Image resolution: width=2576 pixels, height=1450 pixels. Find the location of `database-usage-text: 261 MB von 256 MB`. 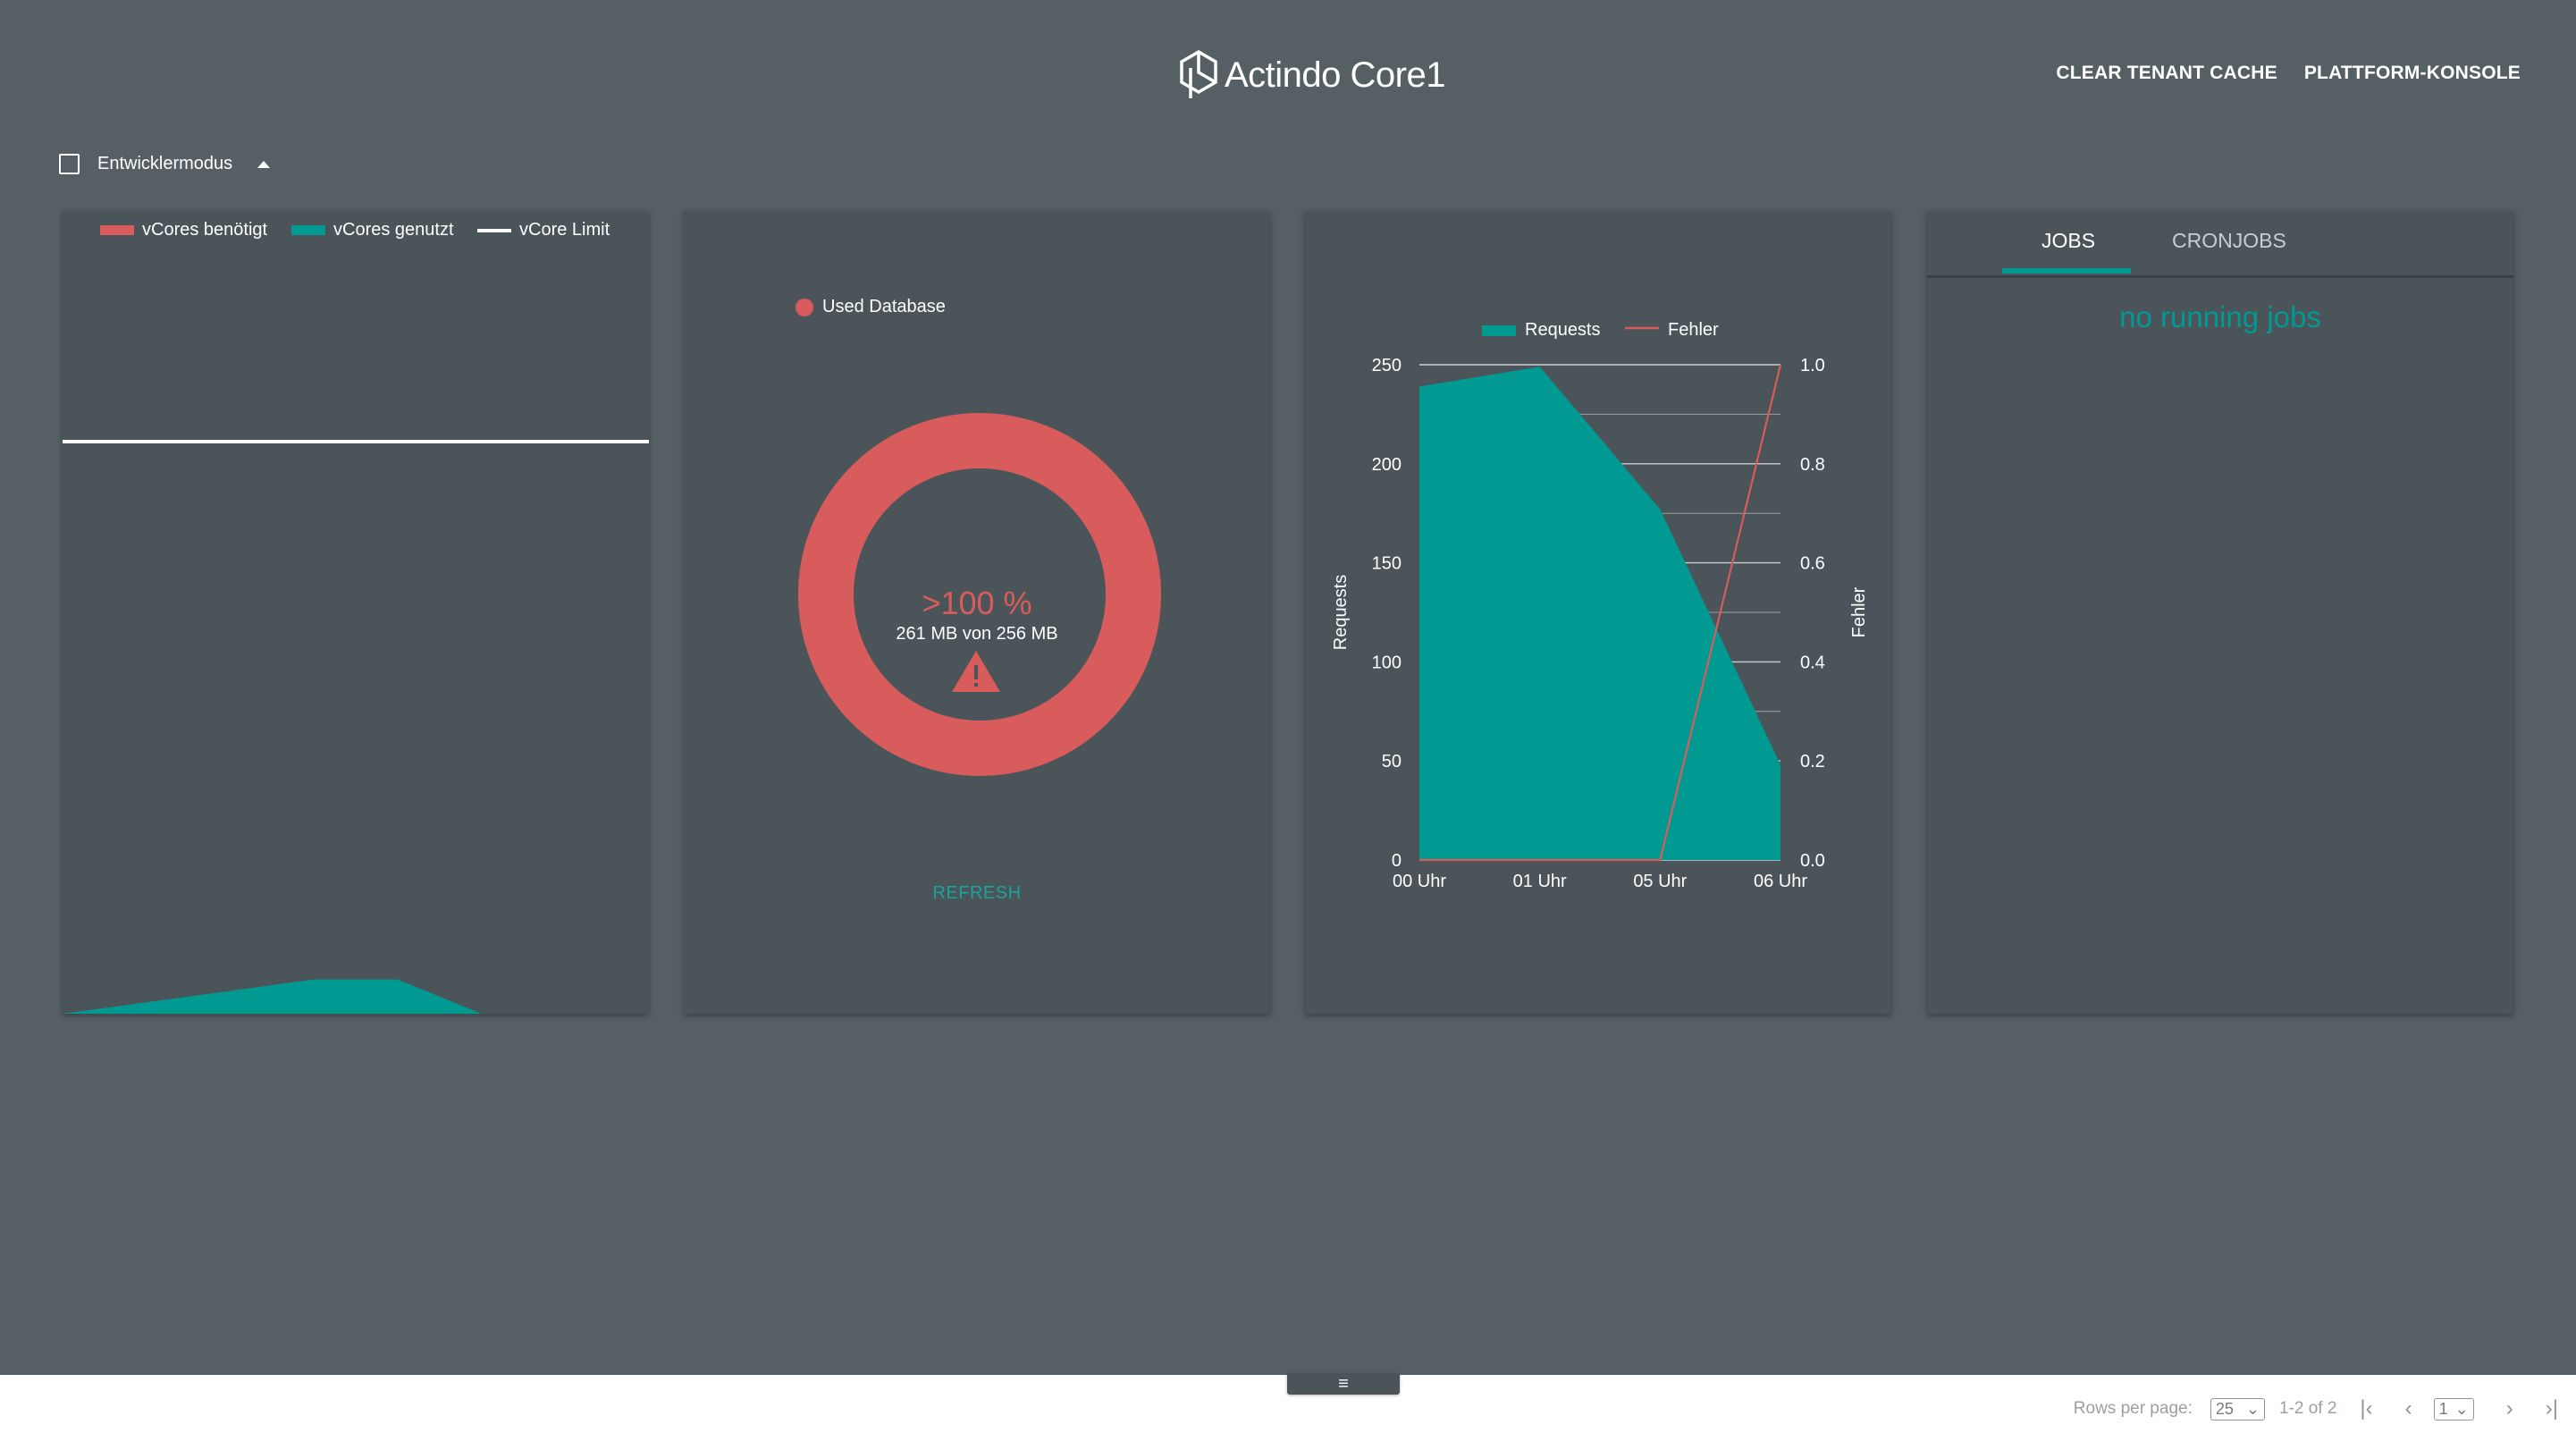

database-usage-text: 261 MB von 256 MB is located at coordinates (977, 634).